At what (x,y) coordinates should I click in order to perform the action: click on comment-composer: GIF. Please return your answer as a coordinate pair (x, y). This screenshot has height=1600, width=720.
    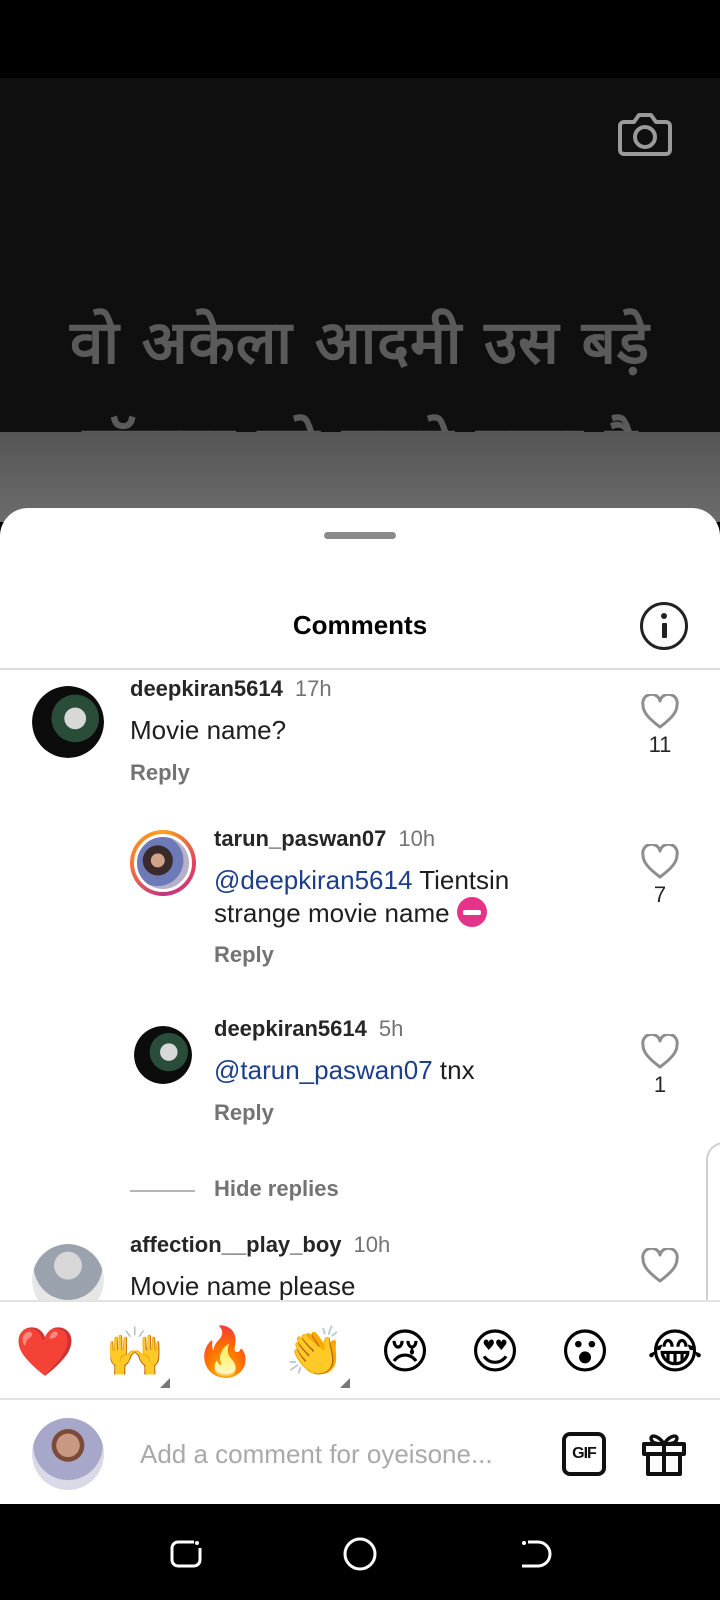
    Looking at the image, I should click on (360, 1452).